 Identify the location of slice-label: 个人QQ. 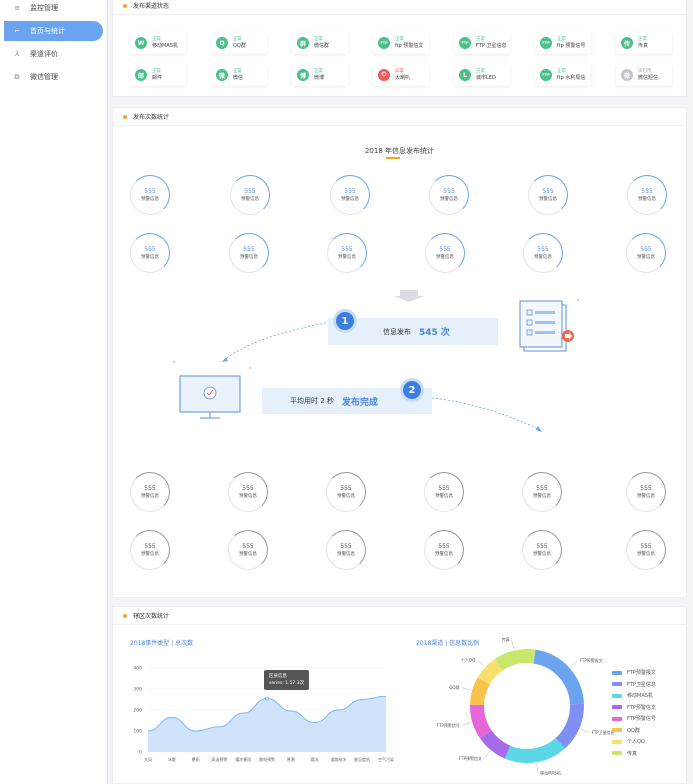
(468, 659).